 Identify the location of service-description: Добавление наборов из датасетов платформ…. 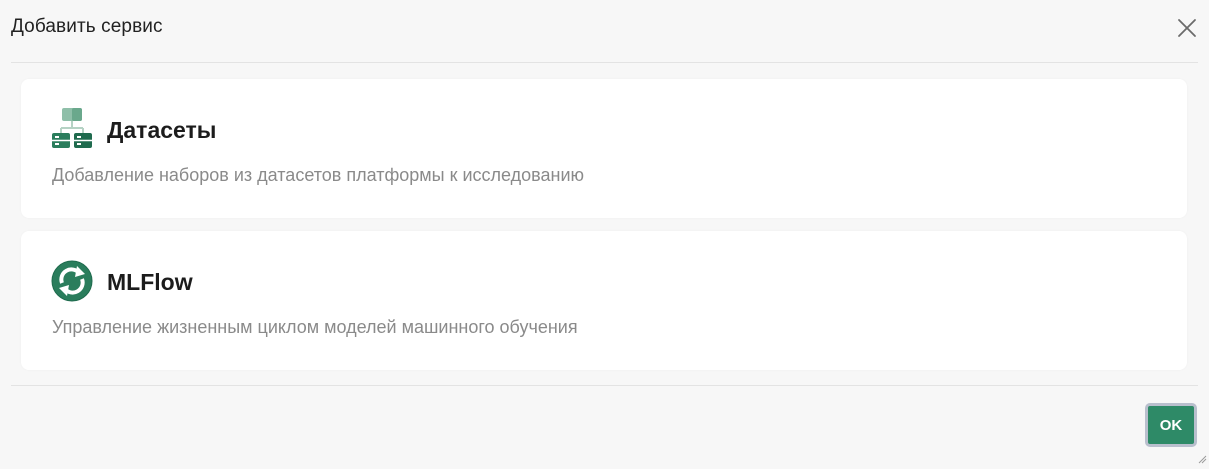
(318, 175).